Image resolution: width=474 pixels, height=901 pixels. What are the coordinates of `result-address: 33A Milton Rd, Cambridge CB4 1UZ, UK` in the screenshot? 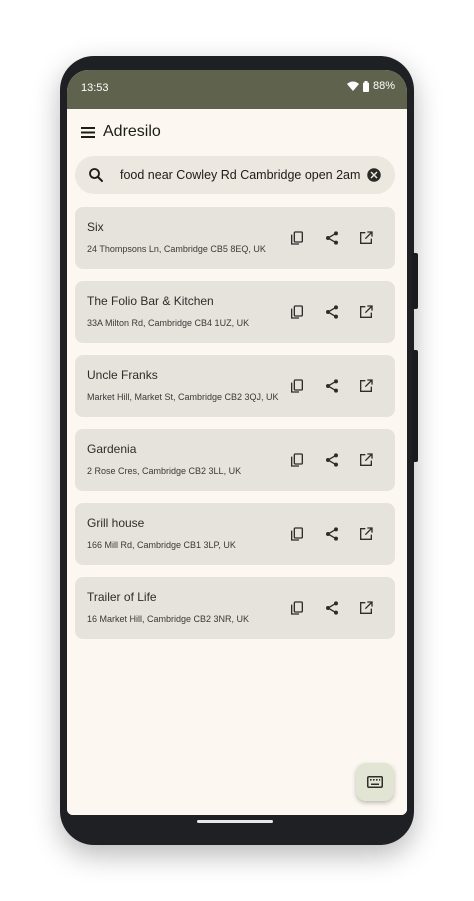 It's located at (168, 323).